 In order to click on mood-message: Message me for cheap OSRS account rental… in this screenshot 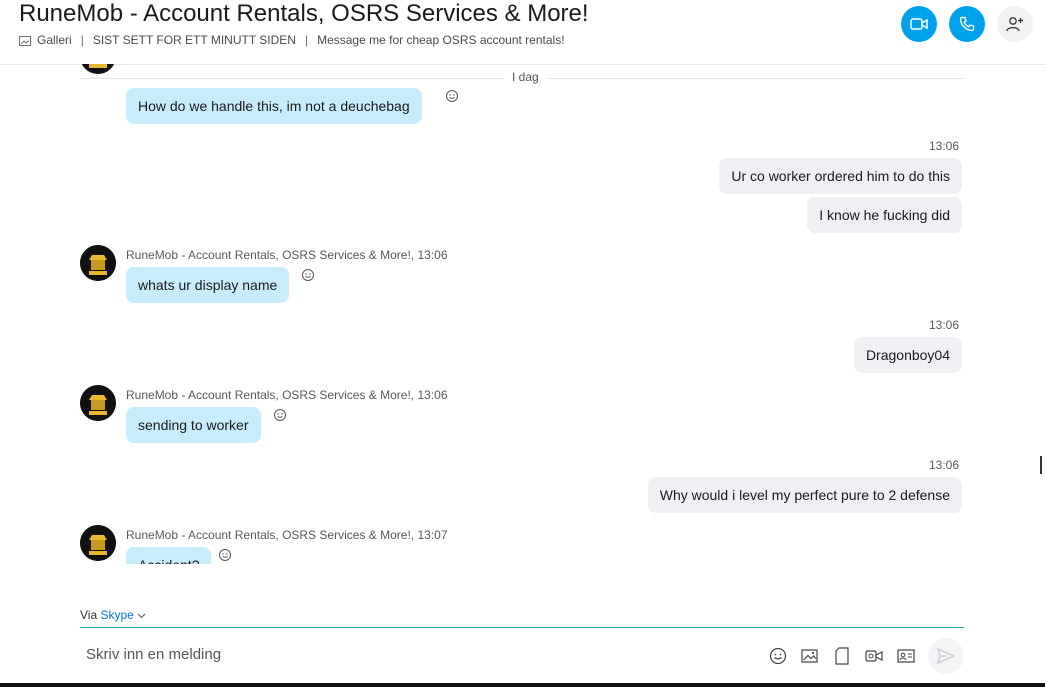, I will do `click(441, 40)`.